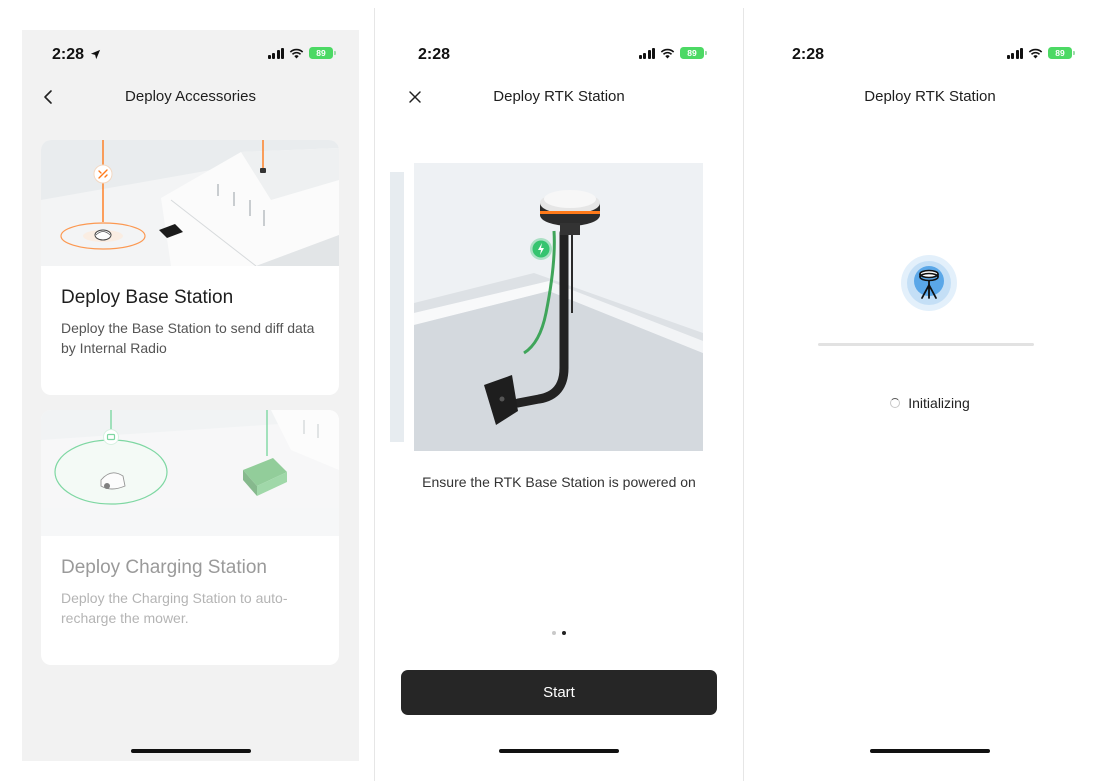 This screenshot has height=781, width=1100. Describe the element at coordinates (164, 567) in the screenshot. I see `card-title: Deploy Charging Station` at that location.